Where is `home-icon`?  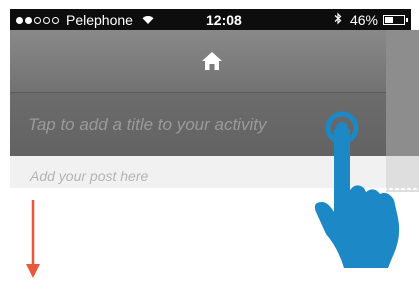 home-icon is located at coordinates (212, 61).